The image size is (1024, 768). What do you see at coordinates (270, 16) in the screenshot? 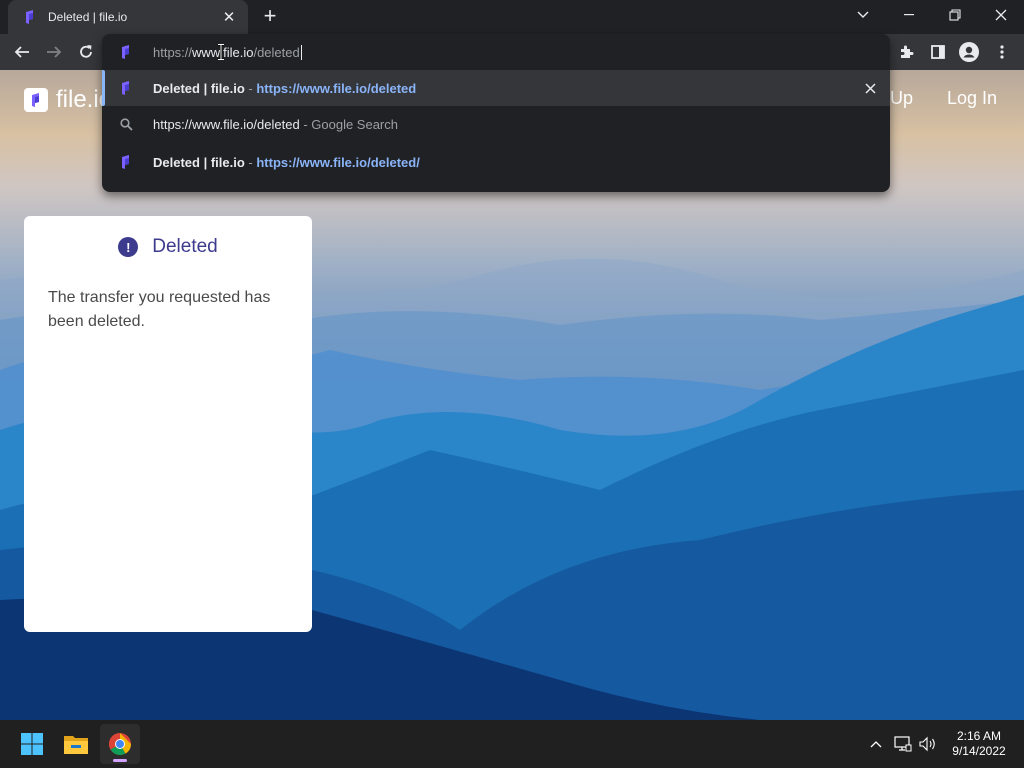
I see `new-tab-button: +` at bounding box center [270, 16].